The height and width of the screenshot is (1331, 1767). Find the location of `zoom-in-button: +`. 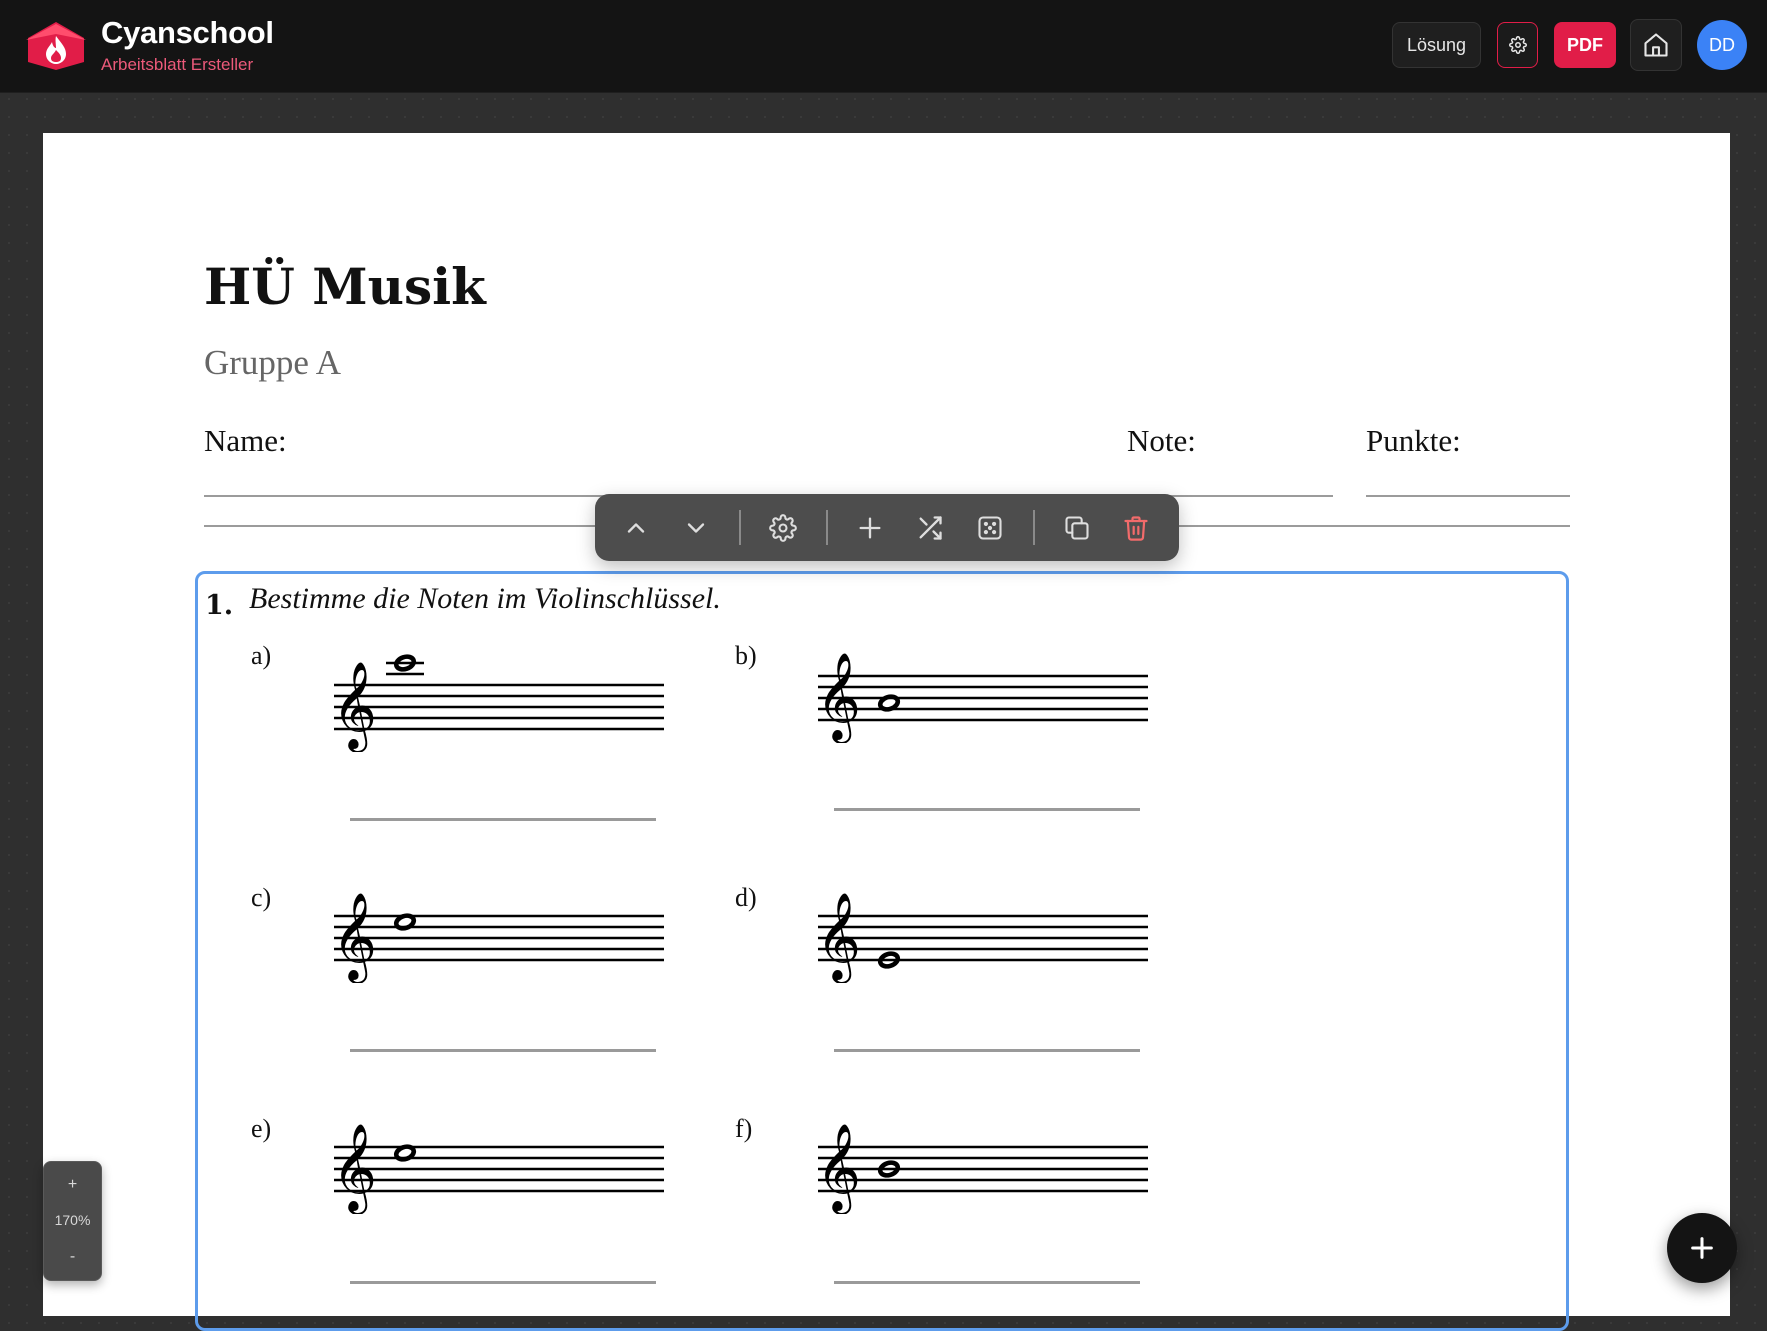

zoom-in-button: + is located at coordinates (72, 1185).